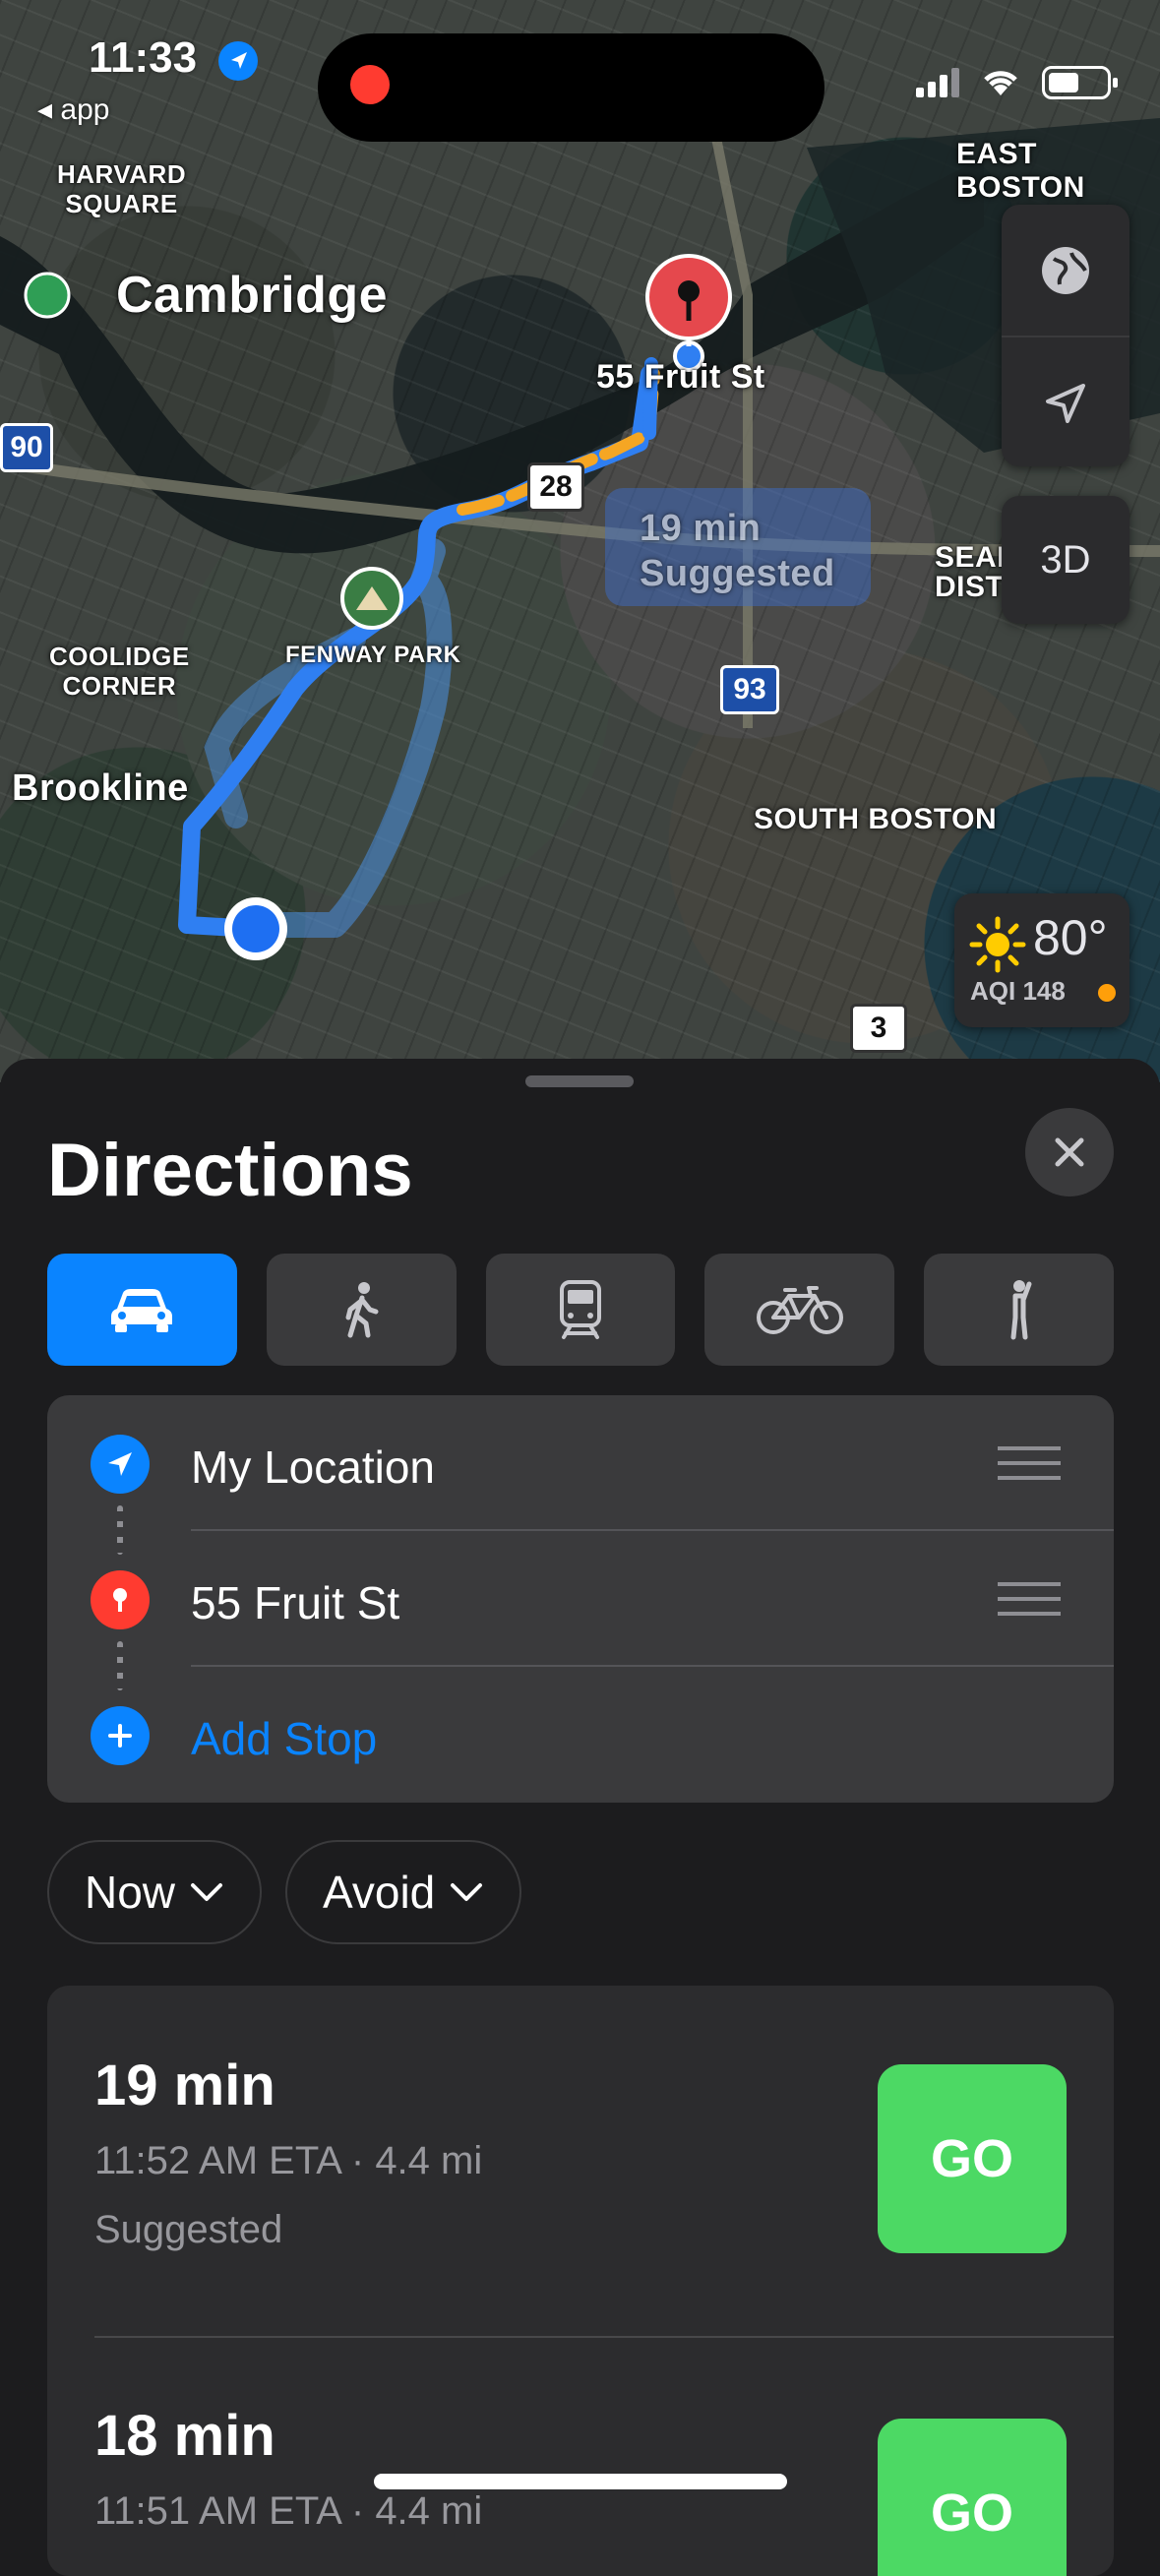 The image size is (1160, 2576). What do you see at coordinates (313, 1467) in the screenshot?
I see `stop-origin-label: My Location` at bounding box center [313, 1467].